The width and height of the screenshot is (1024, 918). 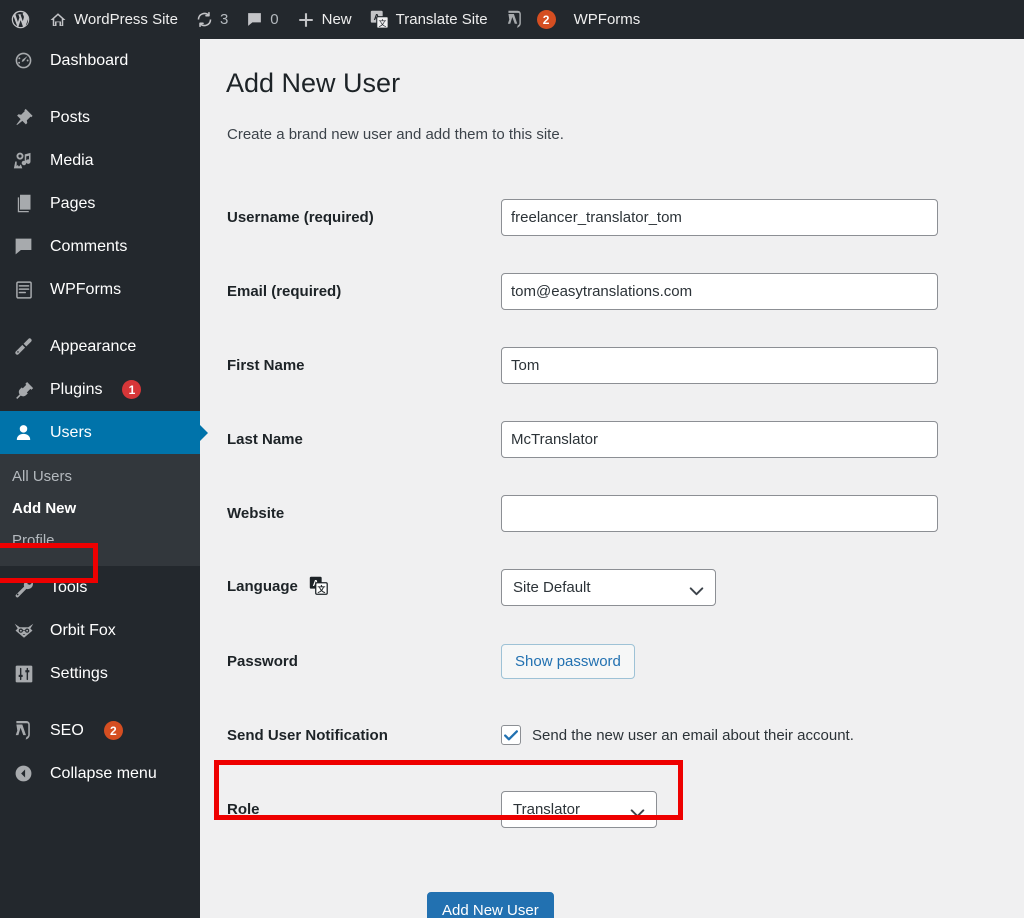 What do you see at coordinates (546, 809) in the screenshot?
I see `role-select-value: Translator` at bounding box center [546, 809].